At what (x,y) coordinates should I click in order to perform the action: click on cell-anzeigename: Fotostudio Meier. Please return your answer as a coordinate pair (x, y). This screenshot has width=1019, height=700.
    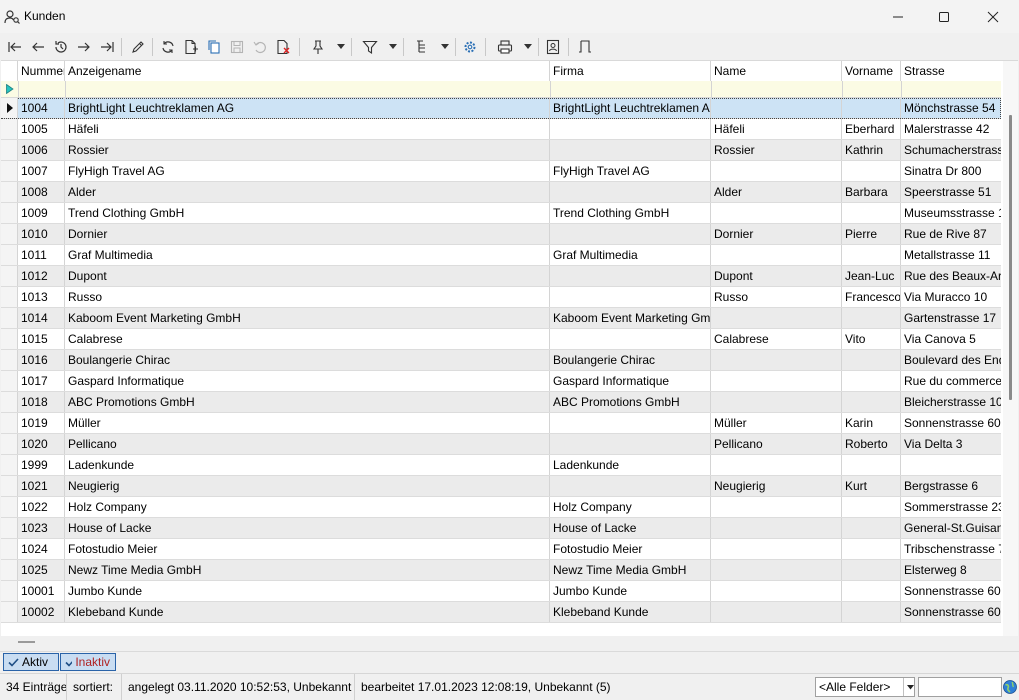
    Looking at the image, I should click on (307, 549).